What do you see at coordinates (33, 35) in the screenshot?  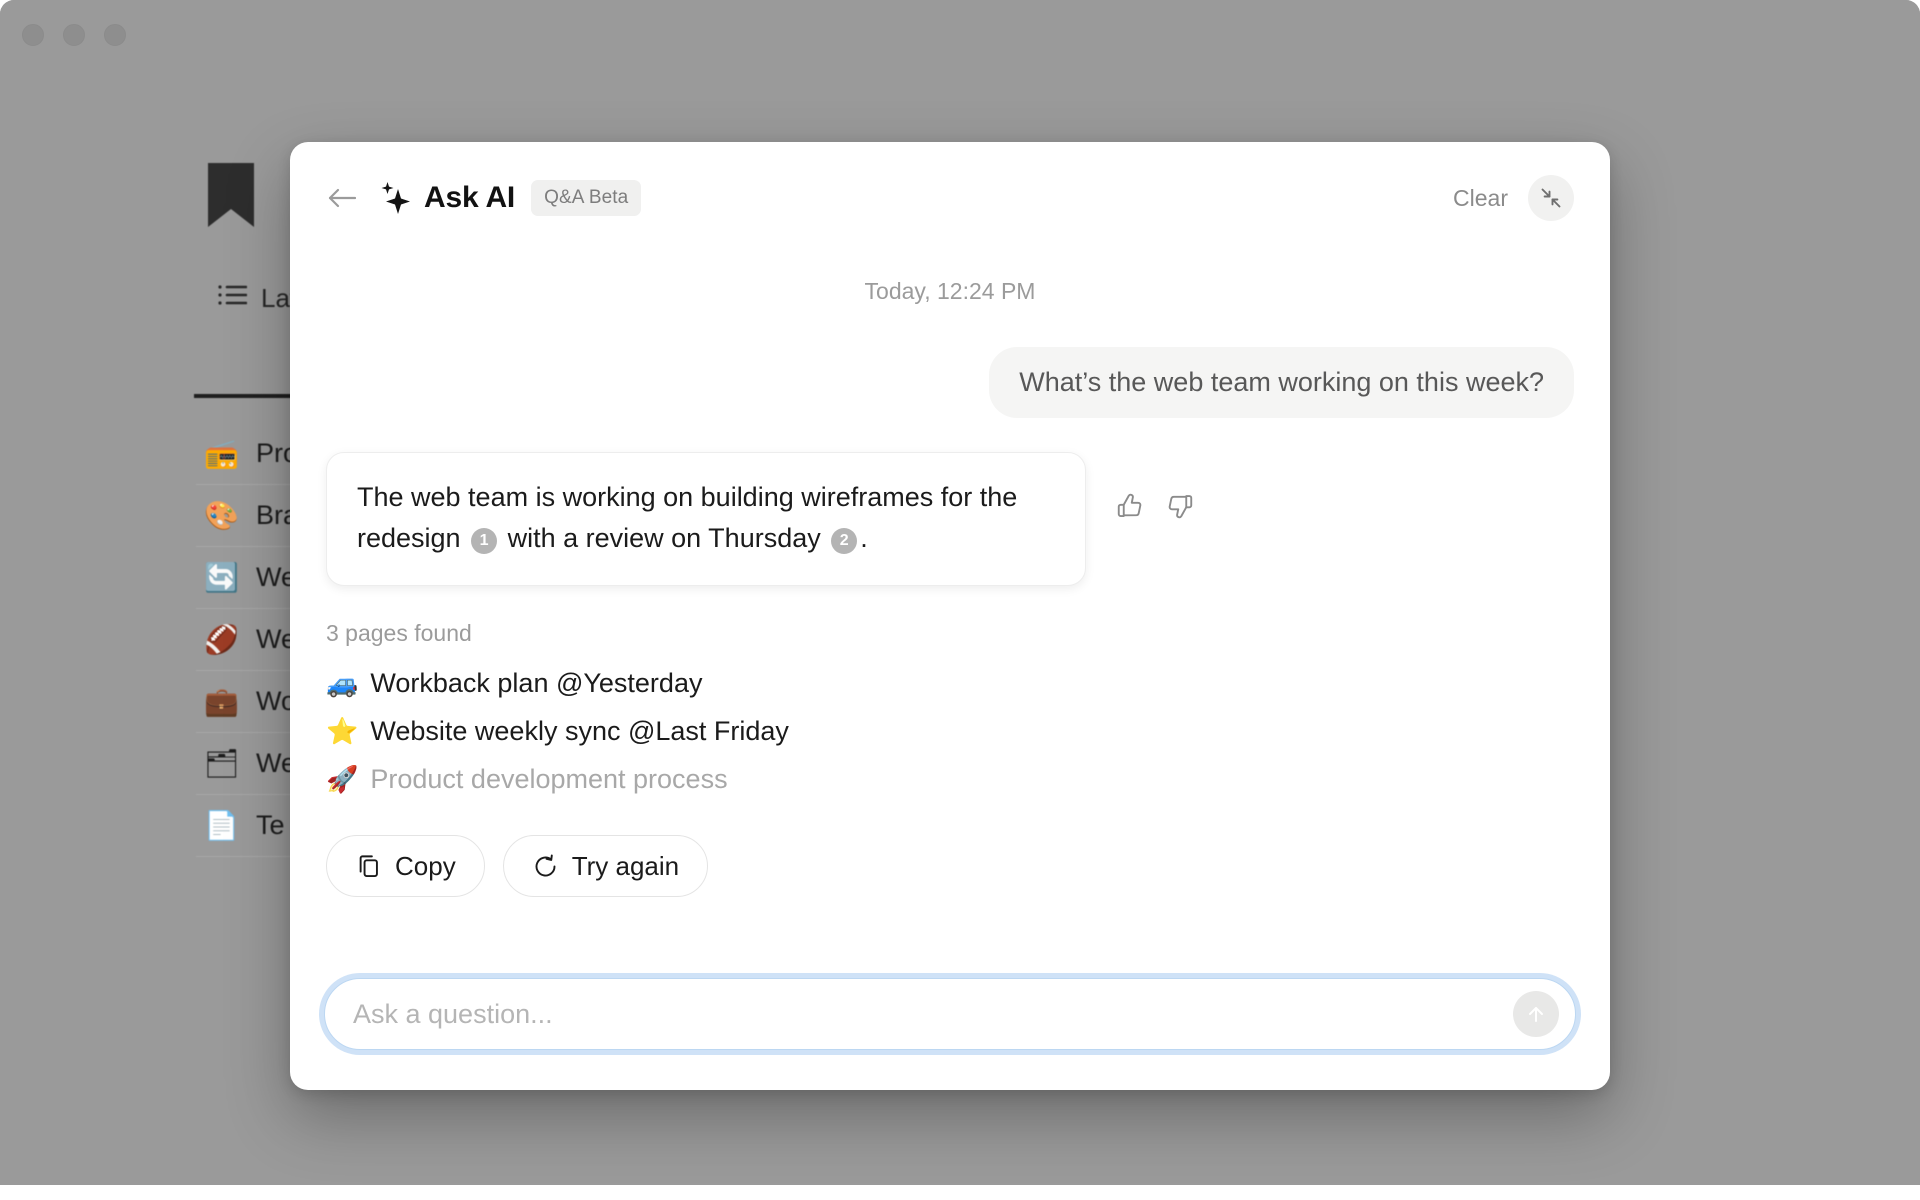 I see `close-button` at bounding box center [33, 35].